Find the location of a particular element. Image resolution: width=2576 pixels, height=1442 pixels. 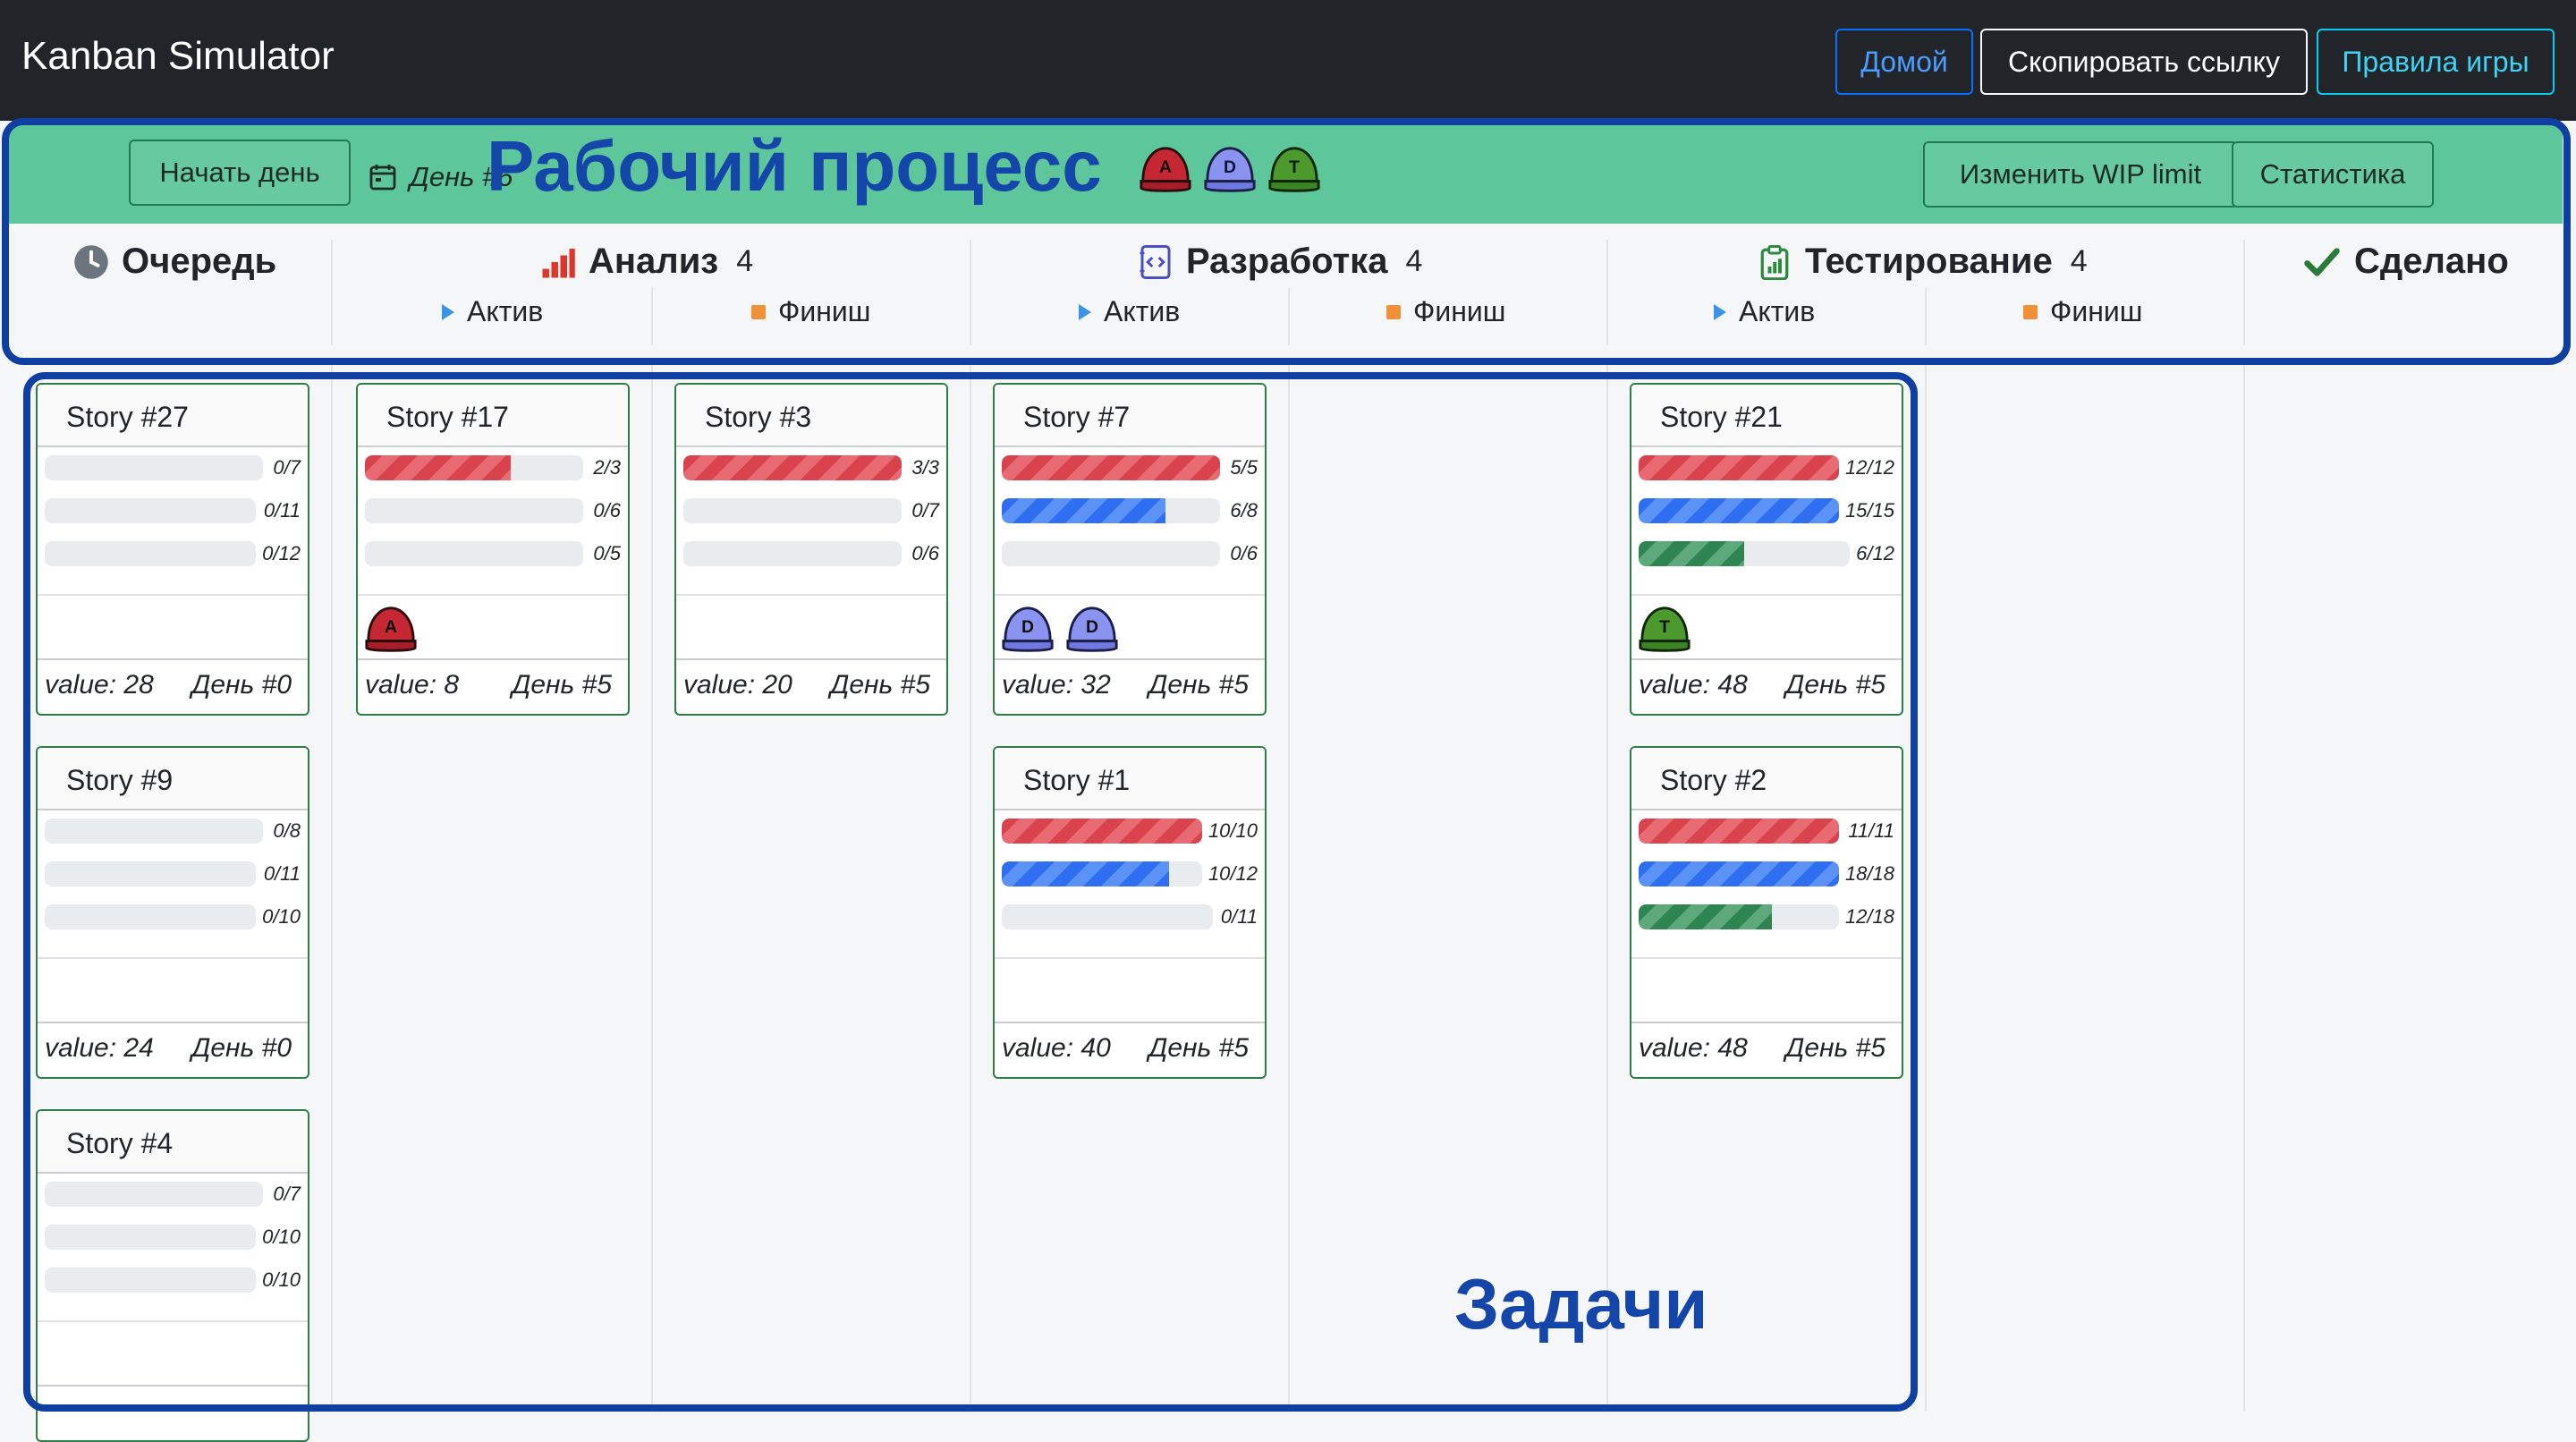

code-file-icon is located at coordinates (1155, 261).